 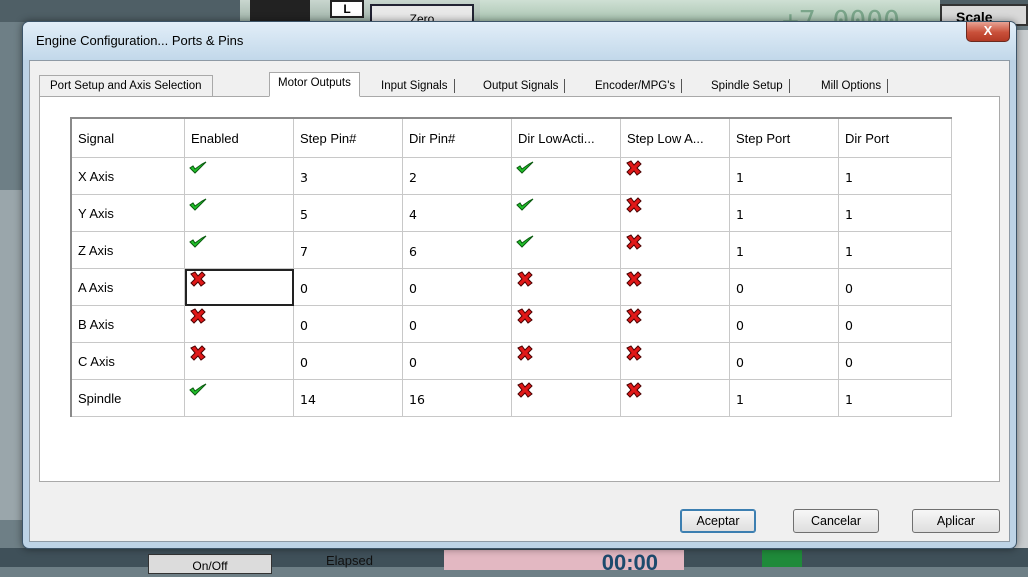 What do you see at coordinates (348, 176) in the screenshot?
I see `cell-step-pin: 3` at bounding box center [348, 176].